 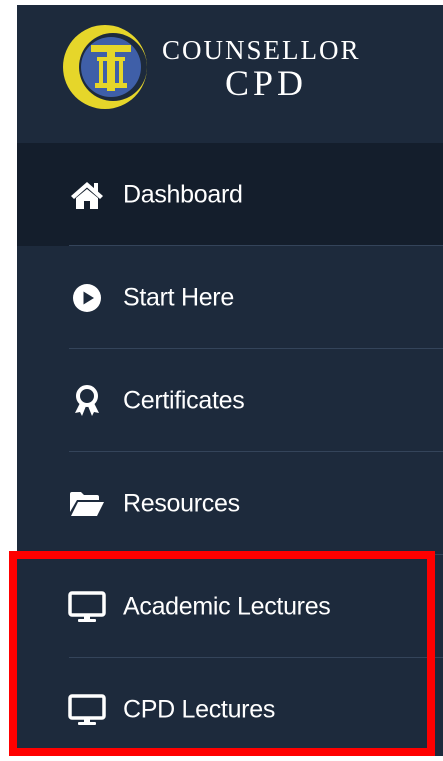 I want to click on award-icon, so click(x=87, y=401).